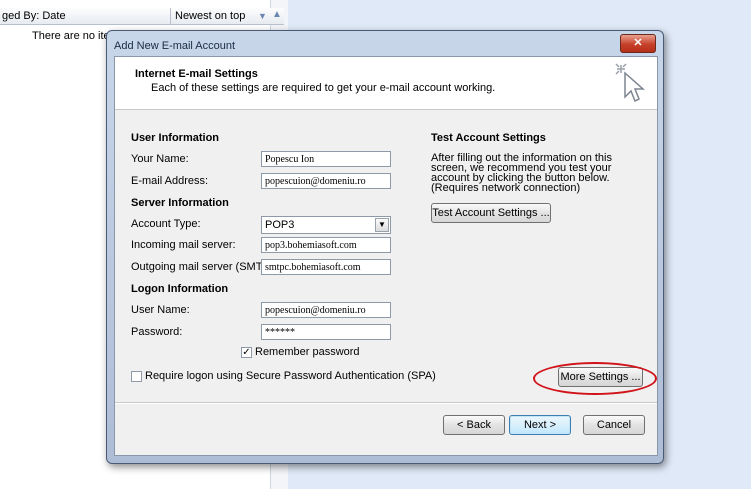 This screenshot has height=489, width=751. What do you see at coordinates (160, 159) in the screenshot?
I see `your-name-label: Your Name:` at bounding box center [160, 159].